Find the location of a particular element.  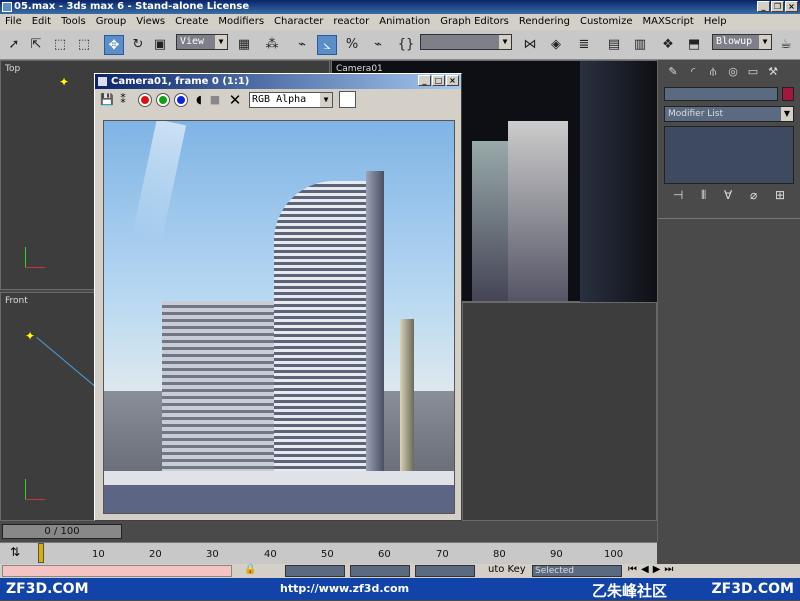

red-channel-icon is located at coordinates (145, 100).